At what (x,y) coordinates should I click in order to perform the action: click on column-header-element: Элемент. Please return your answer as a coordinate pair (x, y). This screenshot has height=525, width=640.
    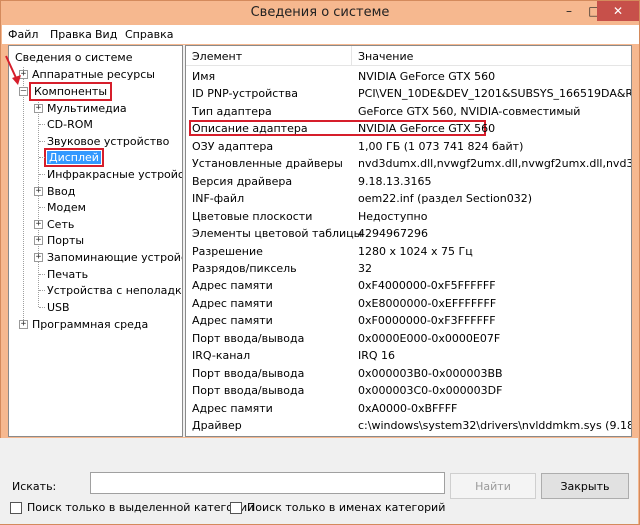
    Looking at the image, I should click on (217, 56).